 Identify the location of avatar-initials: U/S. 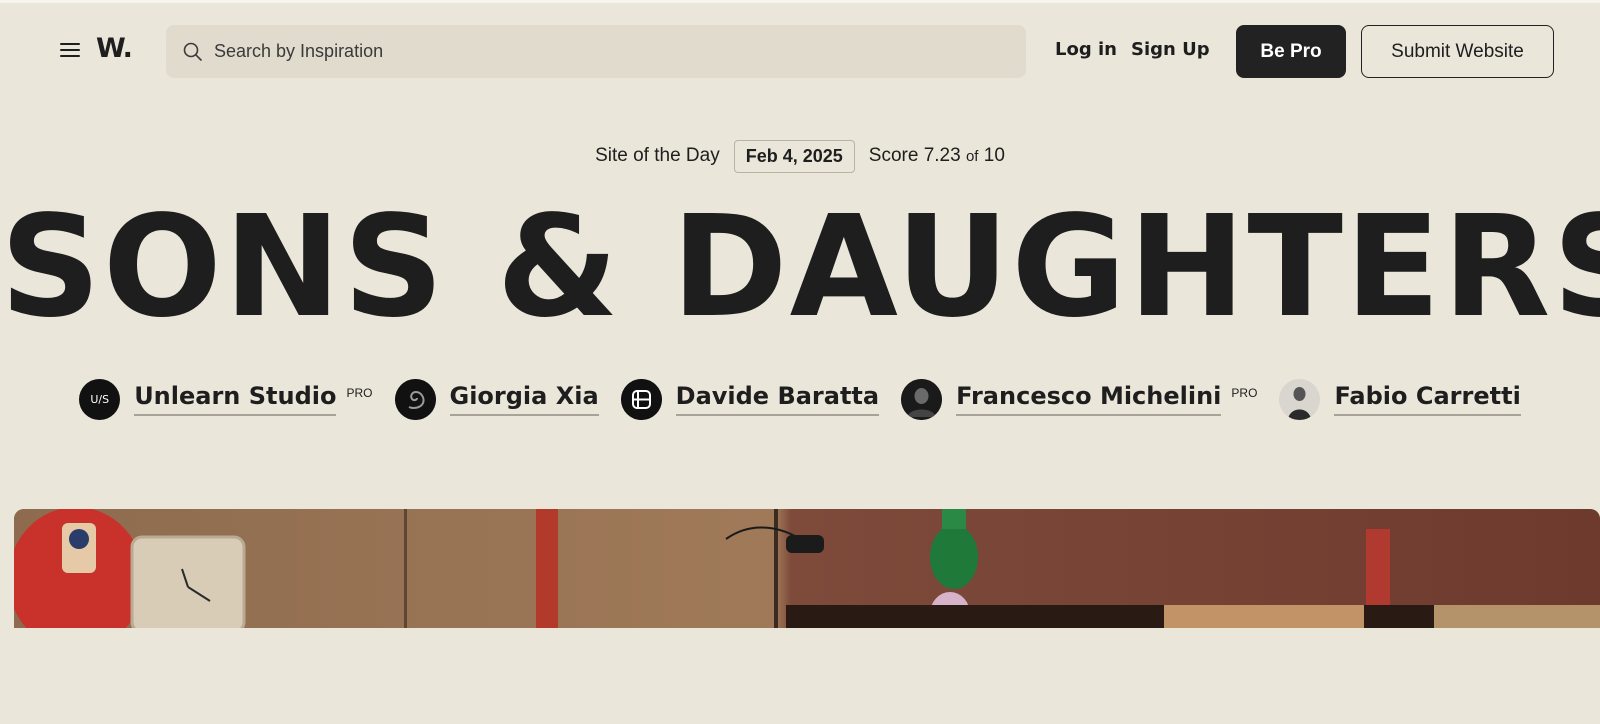
(100, 399).